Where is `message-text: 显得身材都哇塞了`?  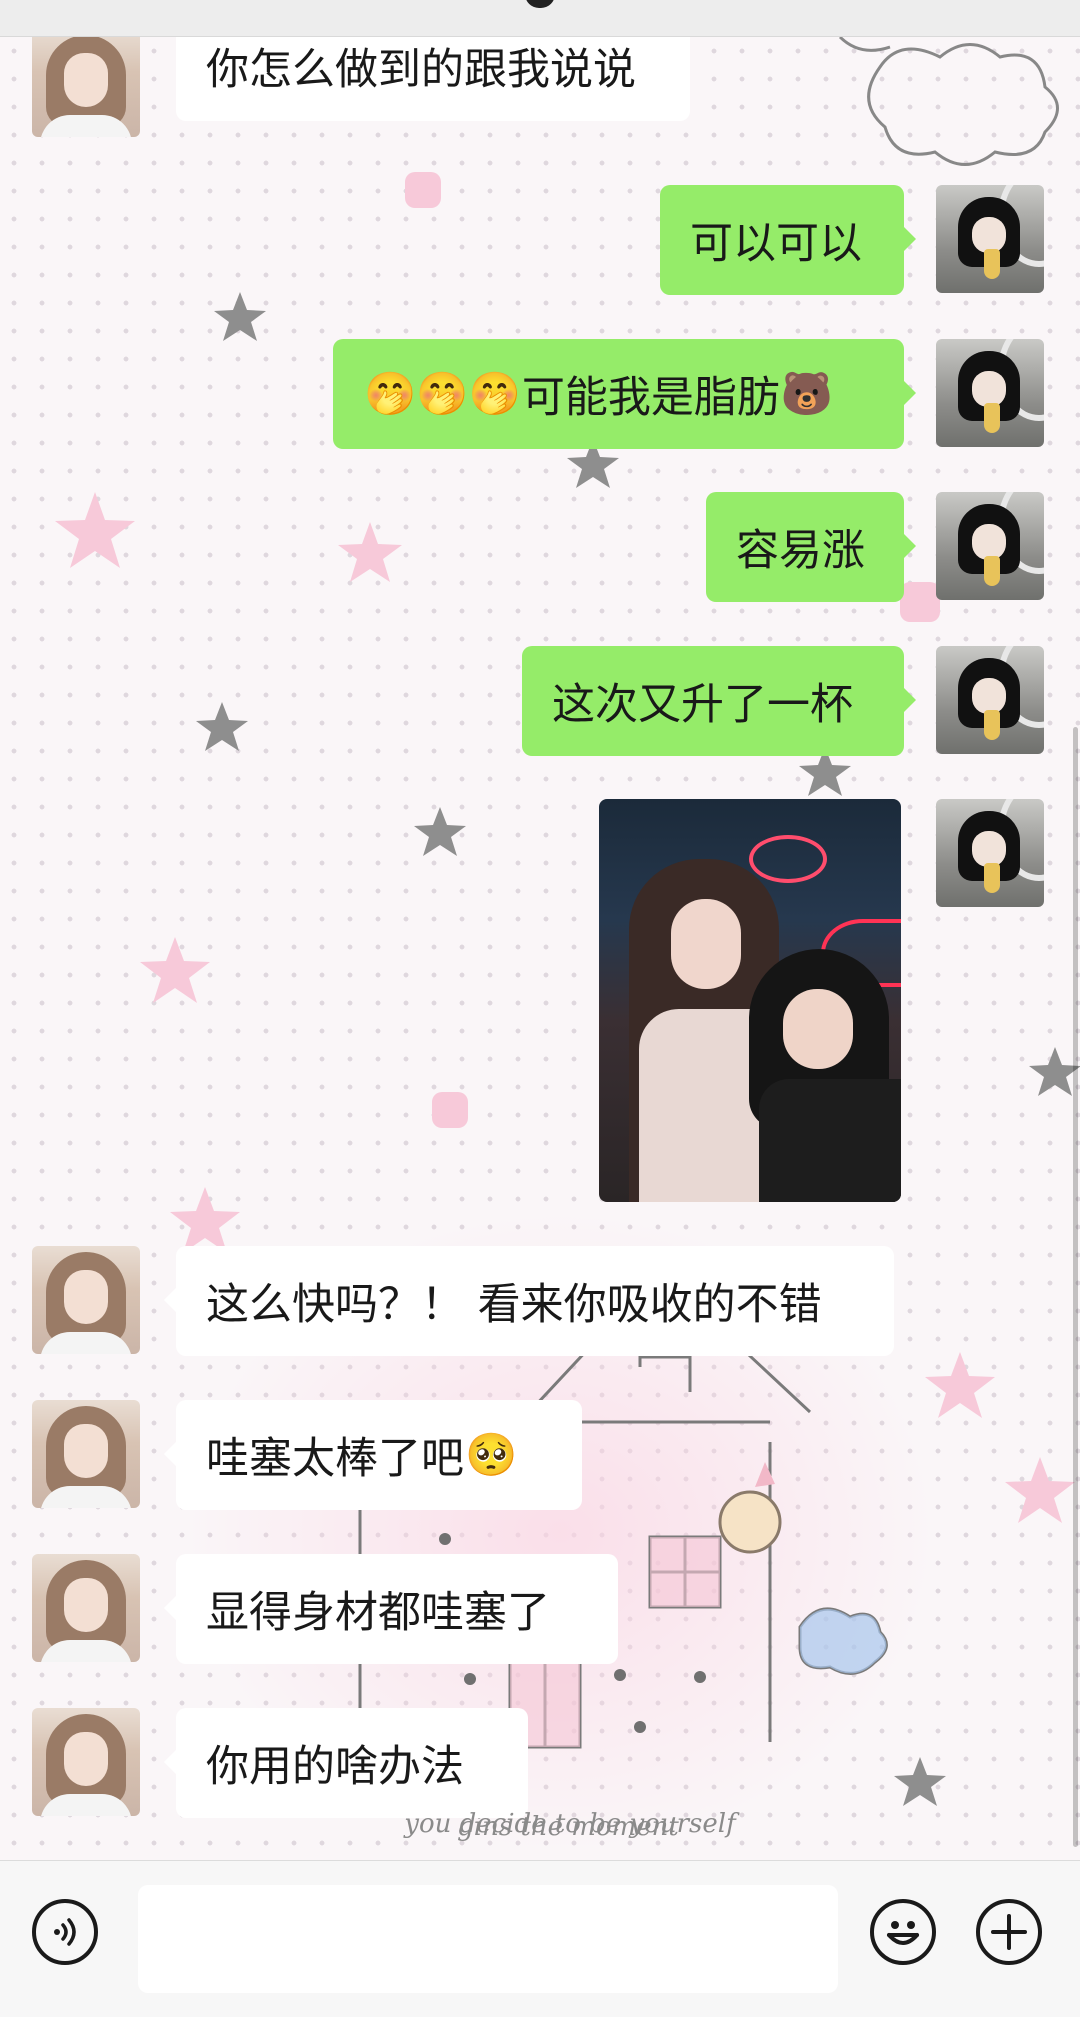
message-text: 显得身材都哇塞了 is located at coordinates (378, 1613).